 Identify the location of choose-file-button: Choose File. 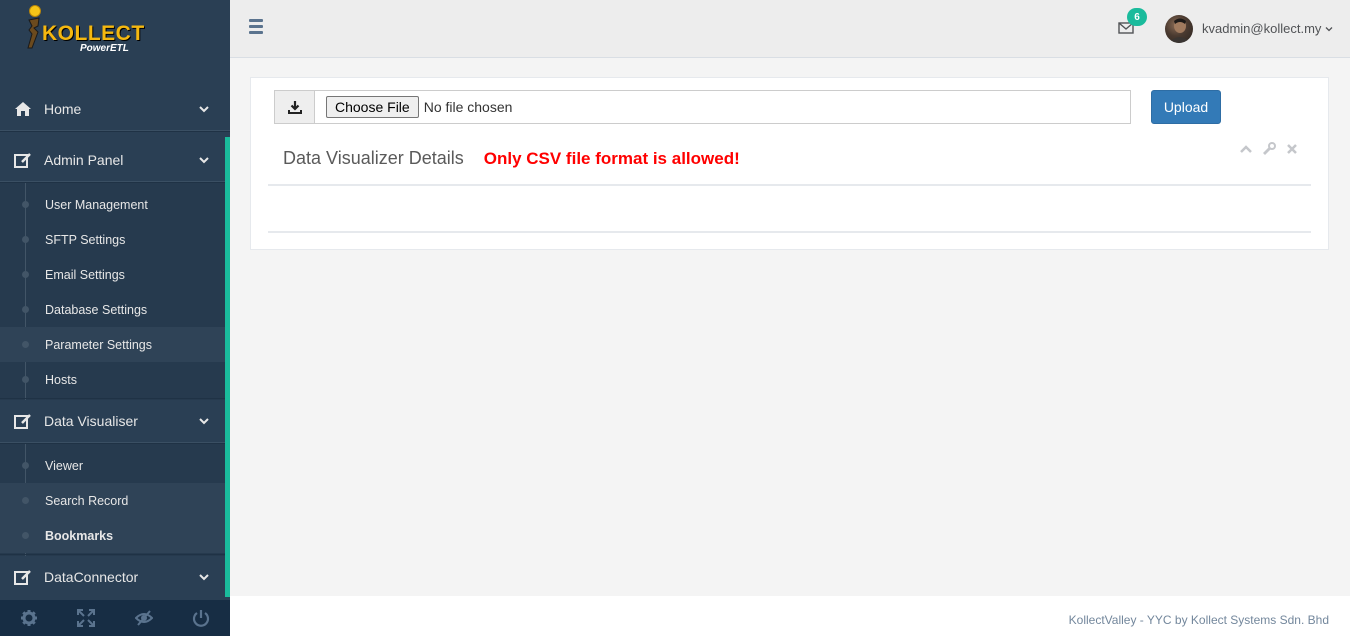
(372, 107).